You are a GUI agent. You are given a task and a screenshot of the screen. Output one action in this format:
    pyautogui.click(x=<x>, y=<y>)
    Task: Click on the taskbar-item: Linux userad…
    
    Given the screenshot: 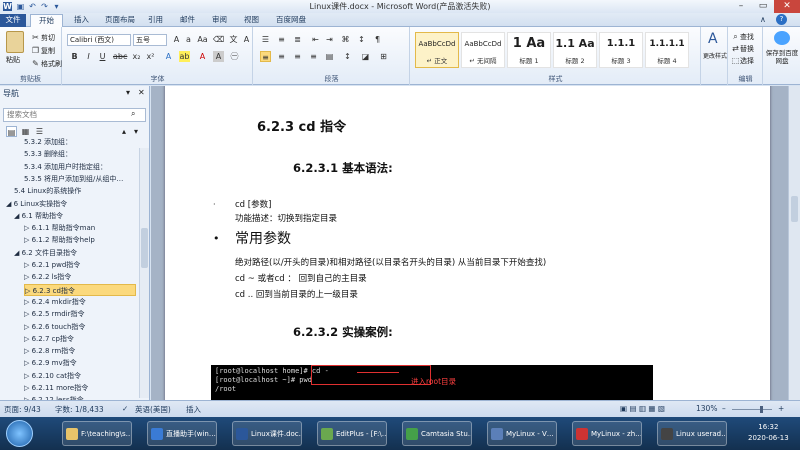 What is the action you would take?
    pyautogui.click(x=692, y=433)
    